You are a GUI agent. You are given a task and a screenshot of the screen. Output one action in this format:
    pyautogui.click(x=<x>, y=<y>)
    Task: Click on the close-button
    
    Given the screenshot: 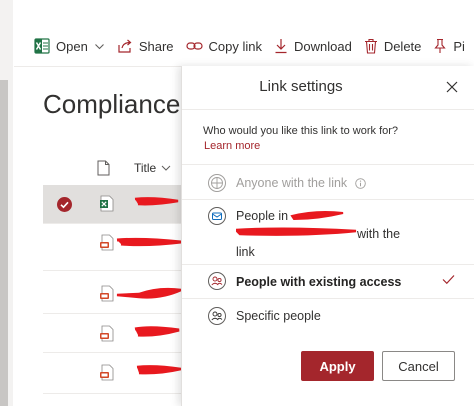 What is the action you would take?
    pyautogui.click(x=452, y=87)
    